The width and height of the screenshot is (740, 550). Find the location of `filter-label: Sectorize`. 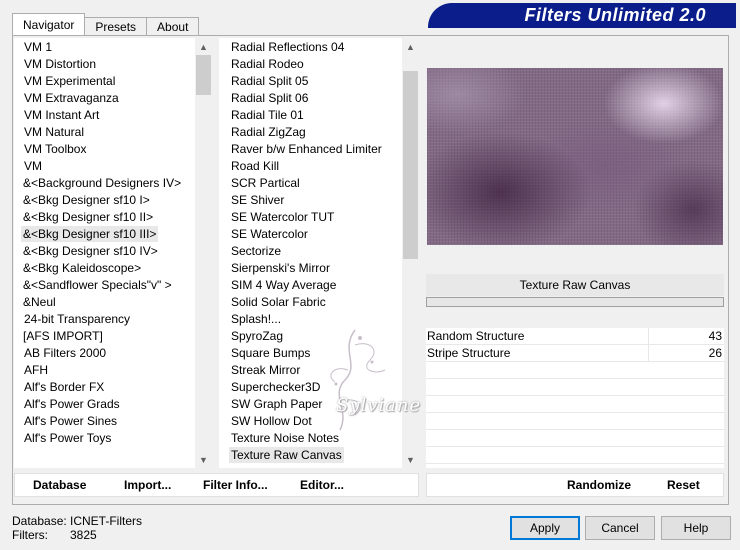

filter-label: Sectorize is located at coordinates (256, 251).